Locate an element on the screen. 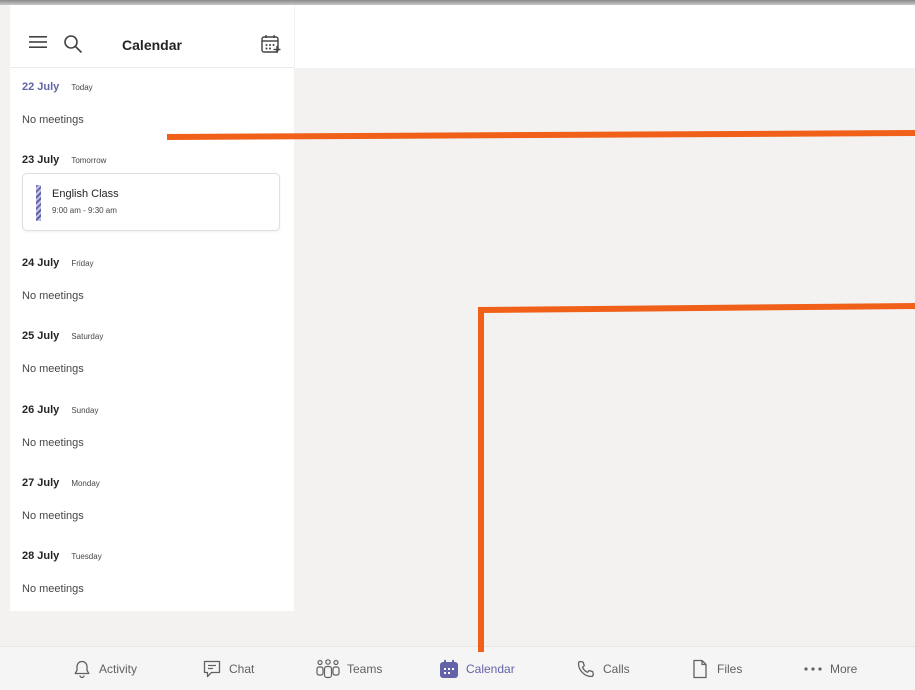 The height and width of the screenshot is (690, 915). day-date: 23 July is located at coordinates (41, 160).